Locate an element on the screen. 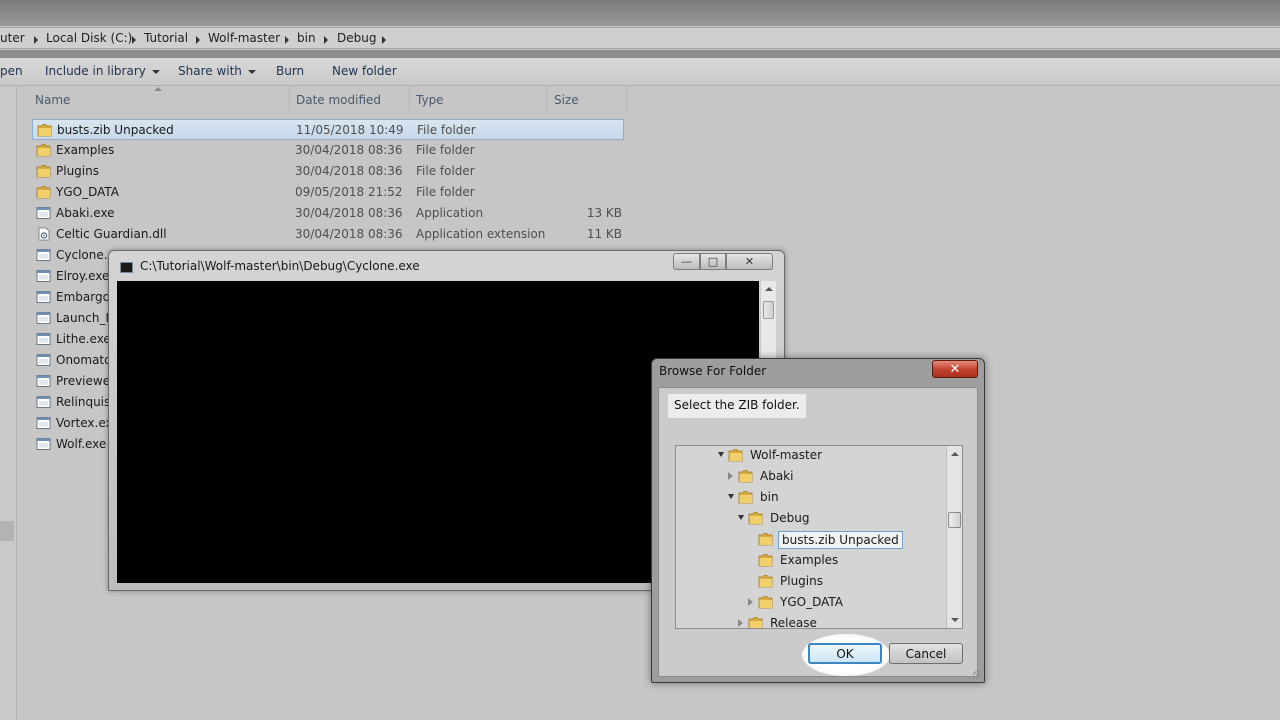 The image size is (1280, 720). console-app-icon is located at coordinates (126, 267).